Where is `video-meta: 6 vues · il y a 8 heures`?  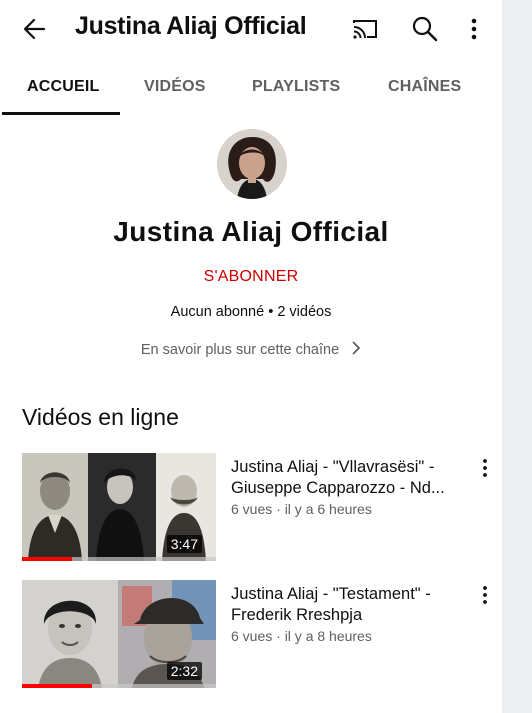 video-meta: 6 vues · il y a 8 heures is located at coordinates (301, 636).